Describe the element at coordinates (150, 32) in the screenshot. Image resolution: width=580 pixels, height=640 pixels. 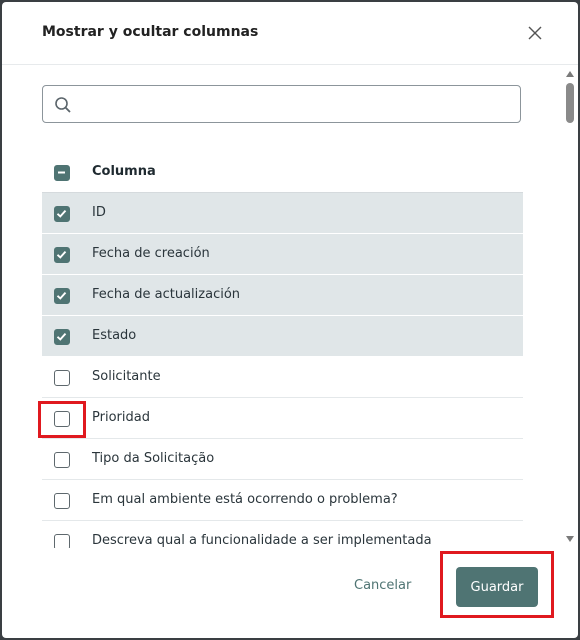
I see `dialog-title: Mostrar y ocultar columnas` at that location.